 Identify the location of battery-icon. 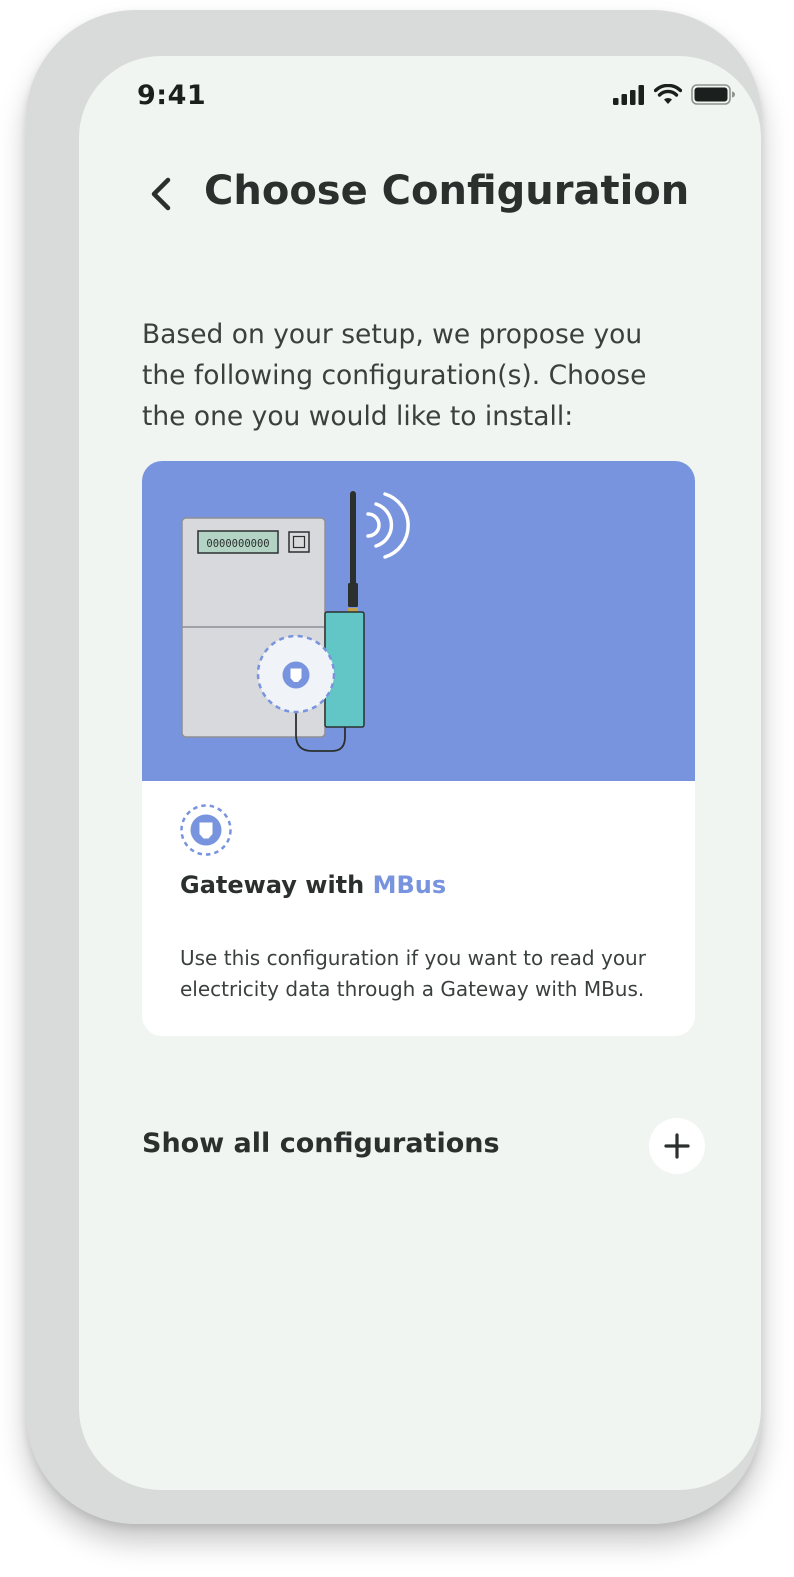
(713, 94).